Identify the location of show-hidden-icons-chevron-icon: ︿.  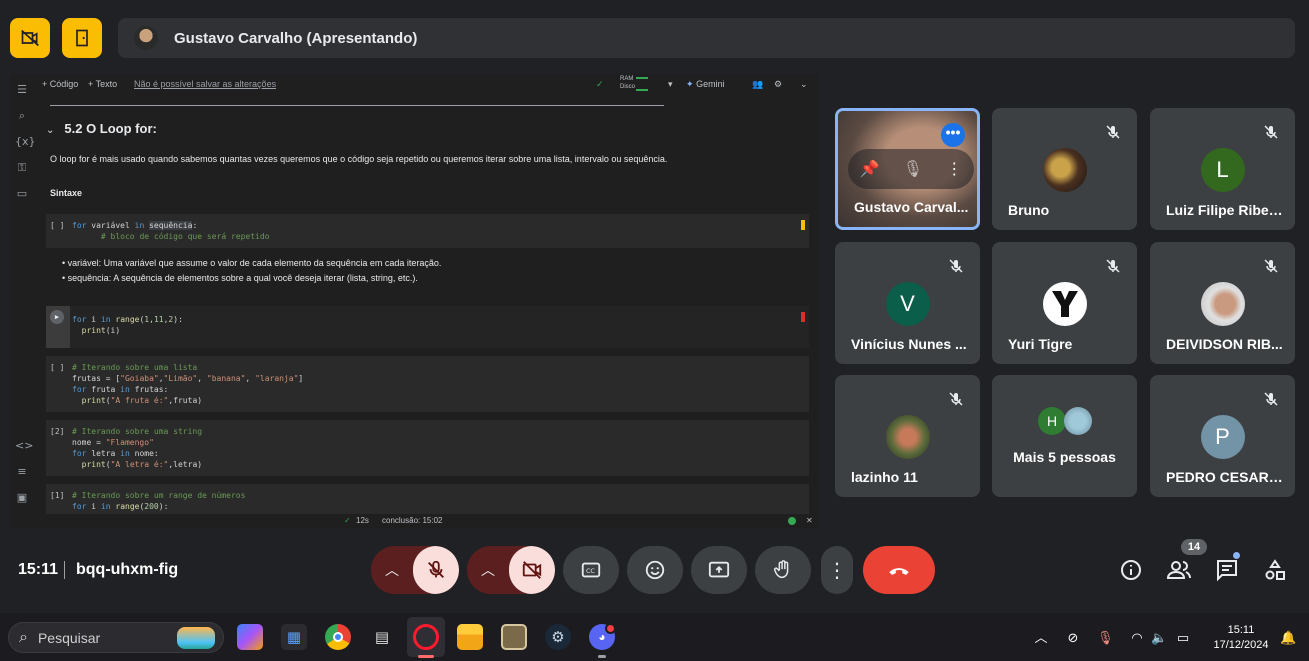
(1041, 638).